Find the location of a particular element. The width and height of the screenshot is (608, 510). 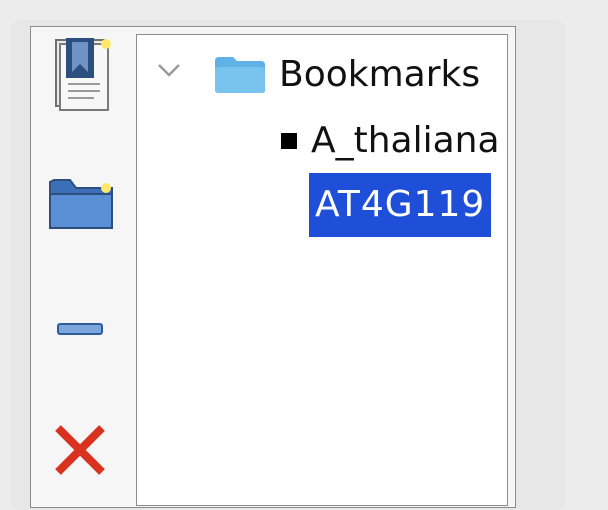

separator-icon is located at coordinates (80, 329).